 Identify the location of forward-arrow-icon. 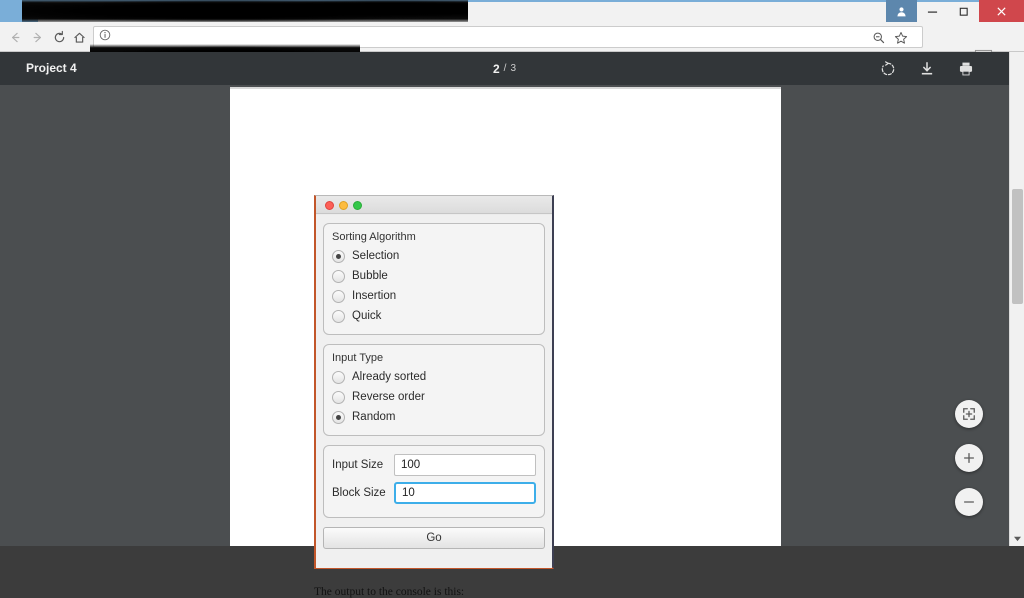
(37, 37).